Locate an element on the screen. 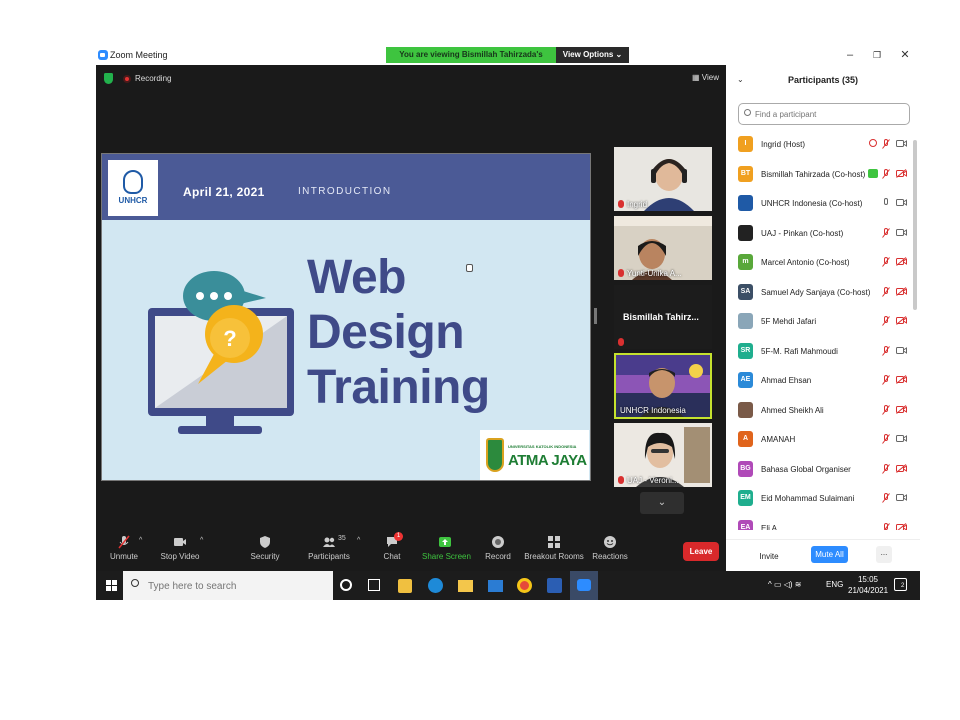 The height and width of the screenshot is (720, 960). slide-title-line-3: Training is located at coordinates (398, 387).